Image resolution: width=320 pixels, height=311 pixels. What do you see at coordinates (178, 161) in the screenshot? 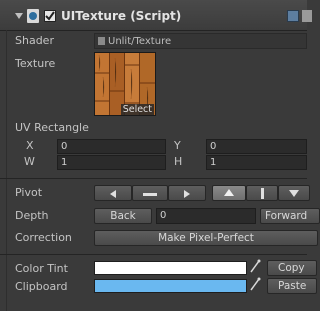
I see `uv-h-label: H` at bounding box center [178, 161].